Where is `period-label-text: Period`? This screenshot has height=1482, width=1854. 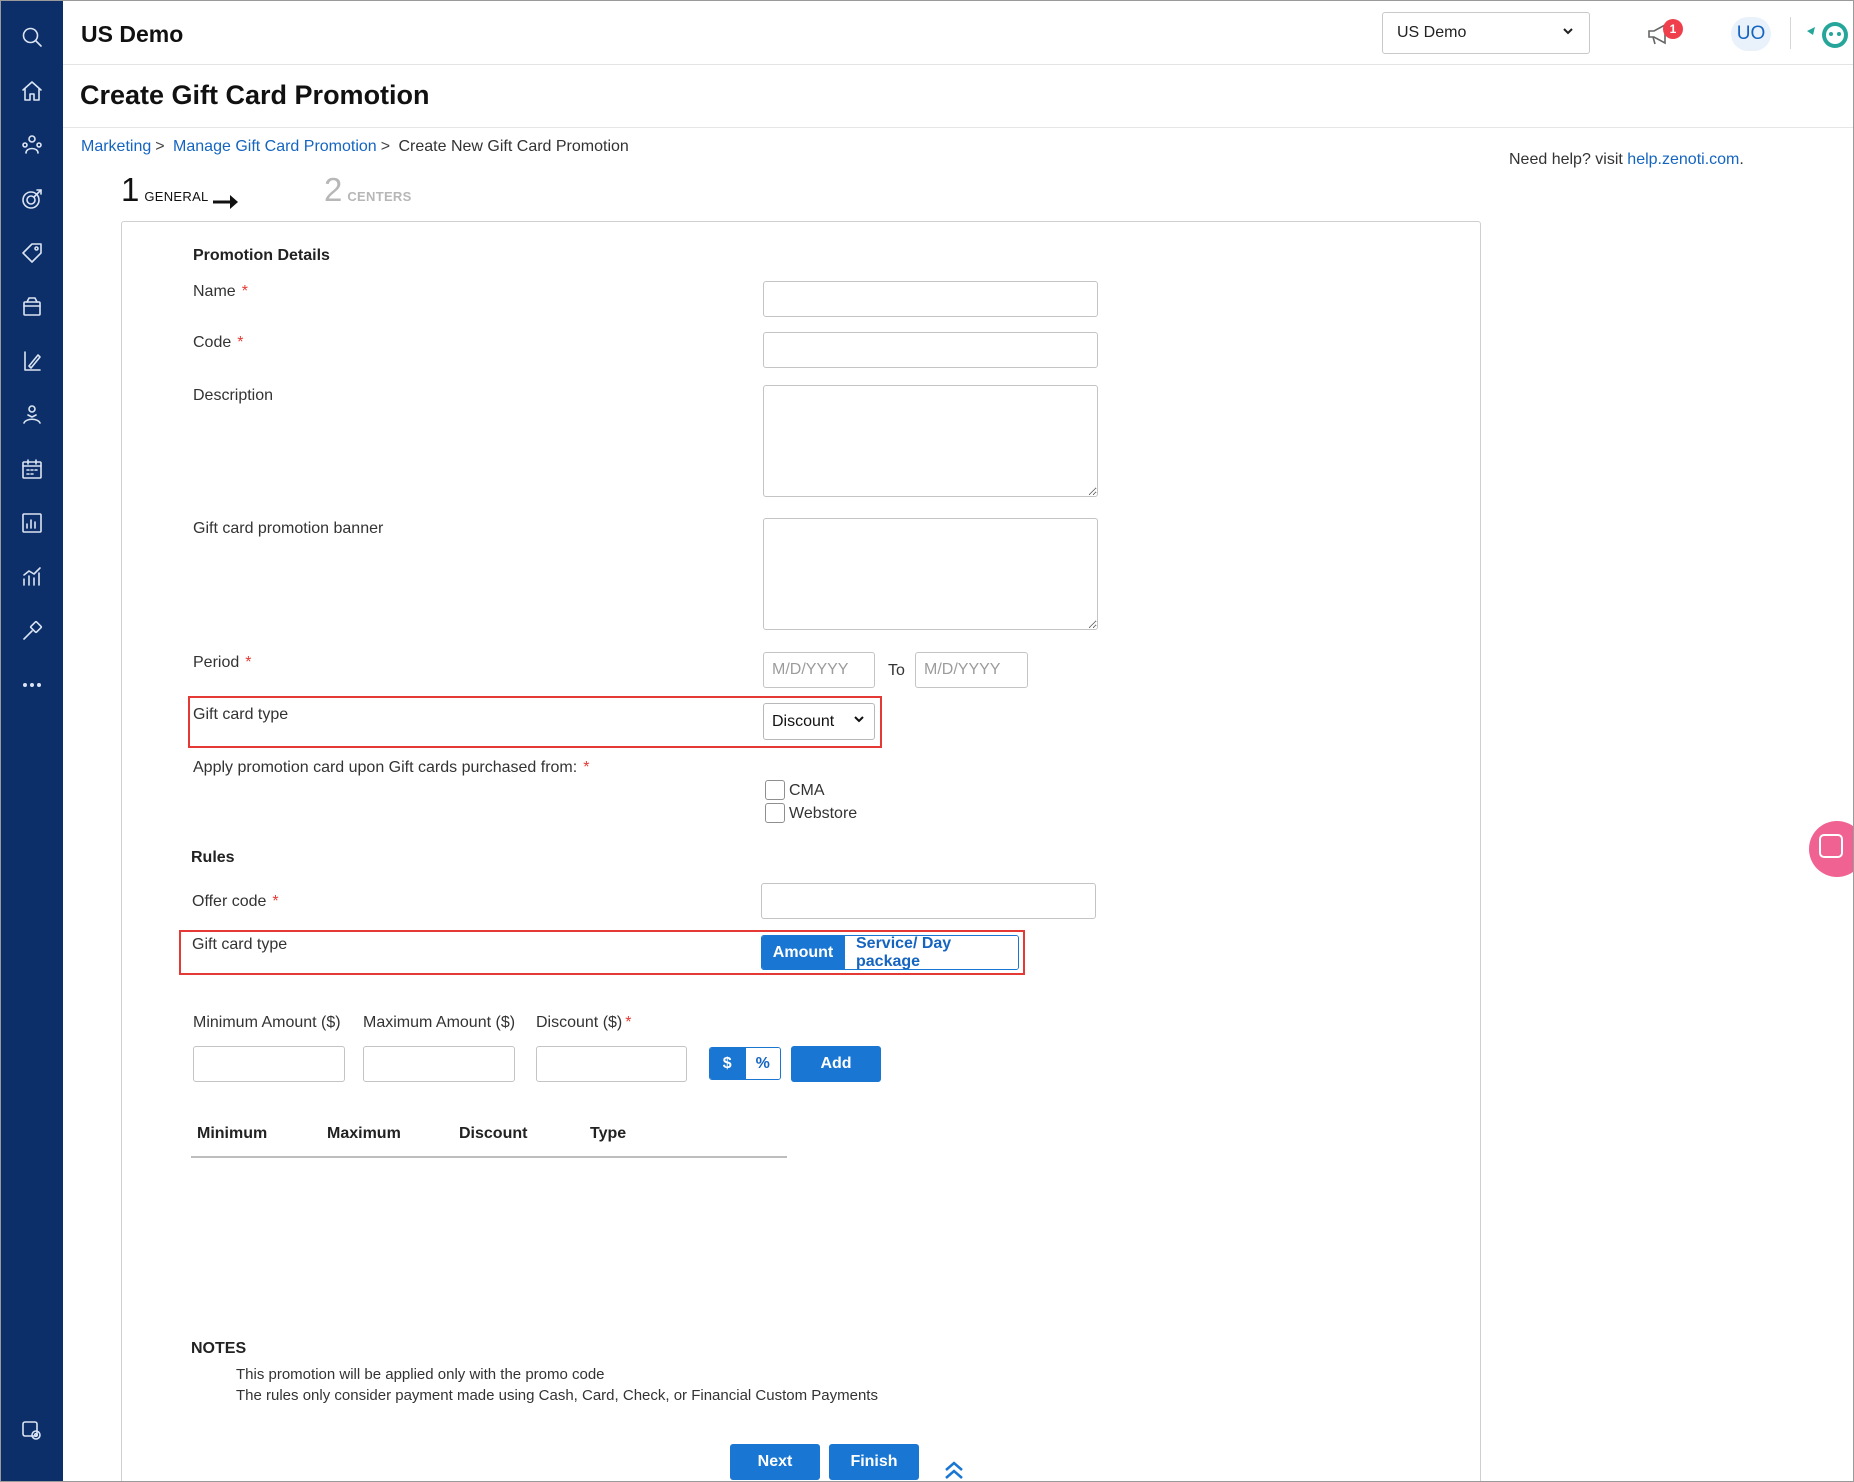
period-label-text: Period is located at coordinates (216, 662).